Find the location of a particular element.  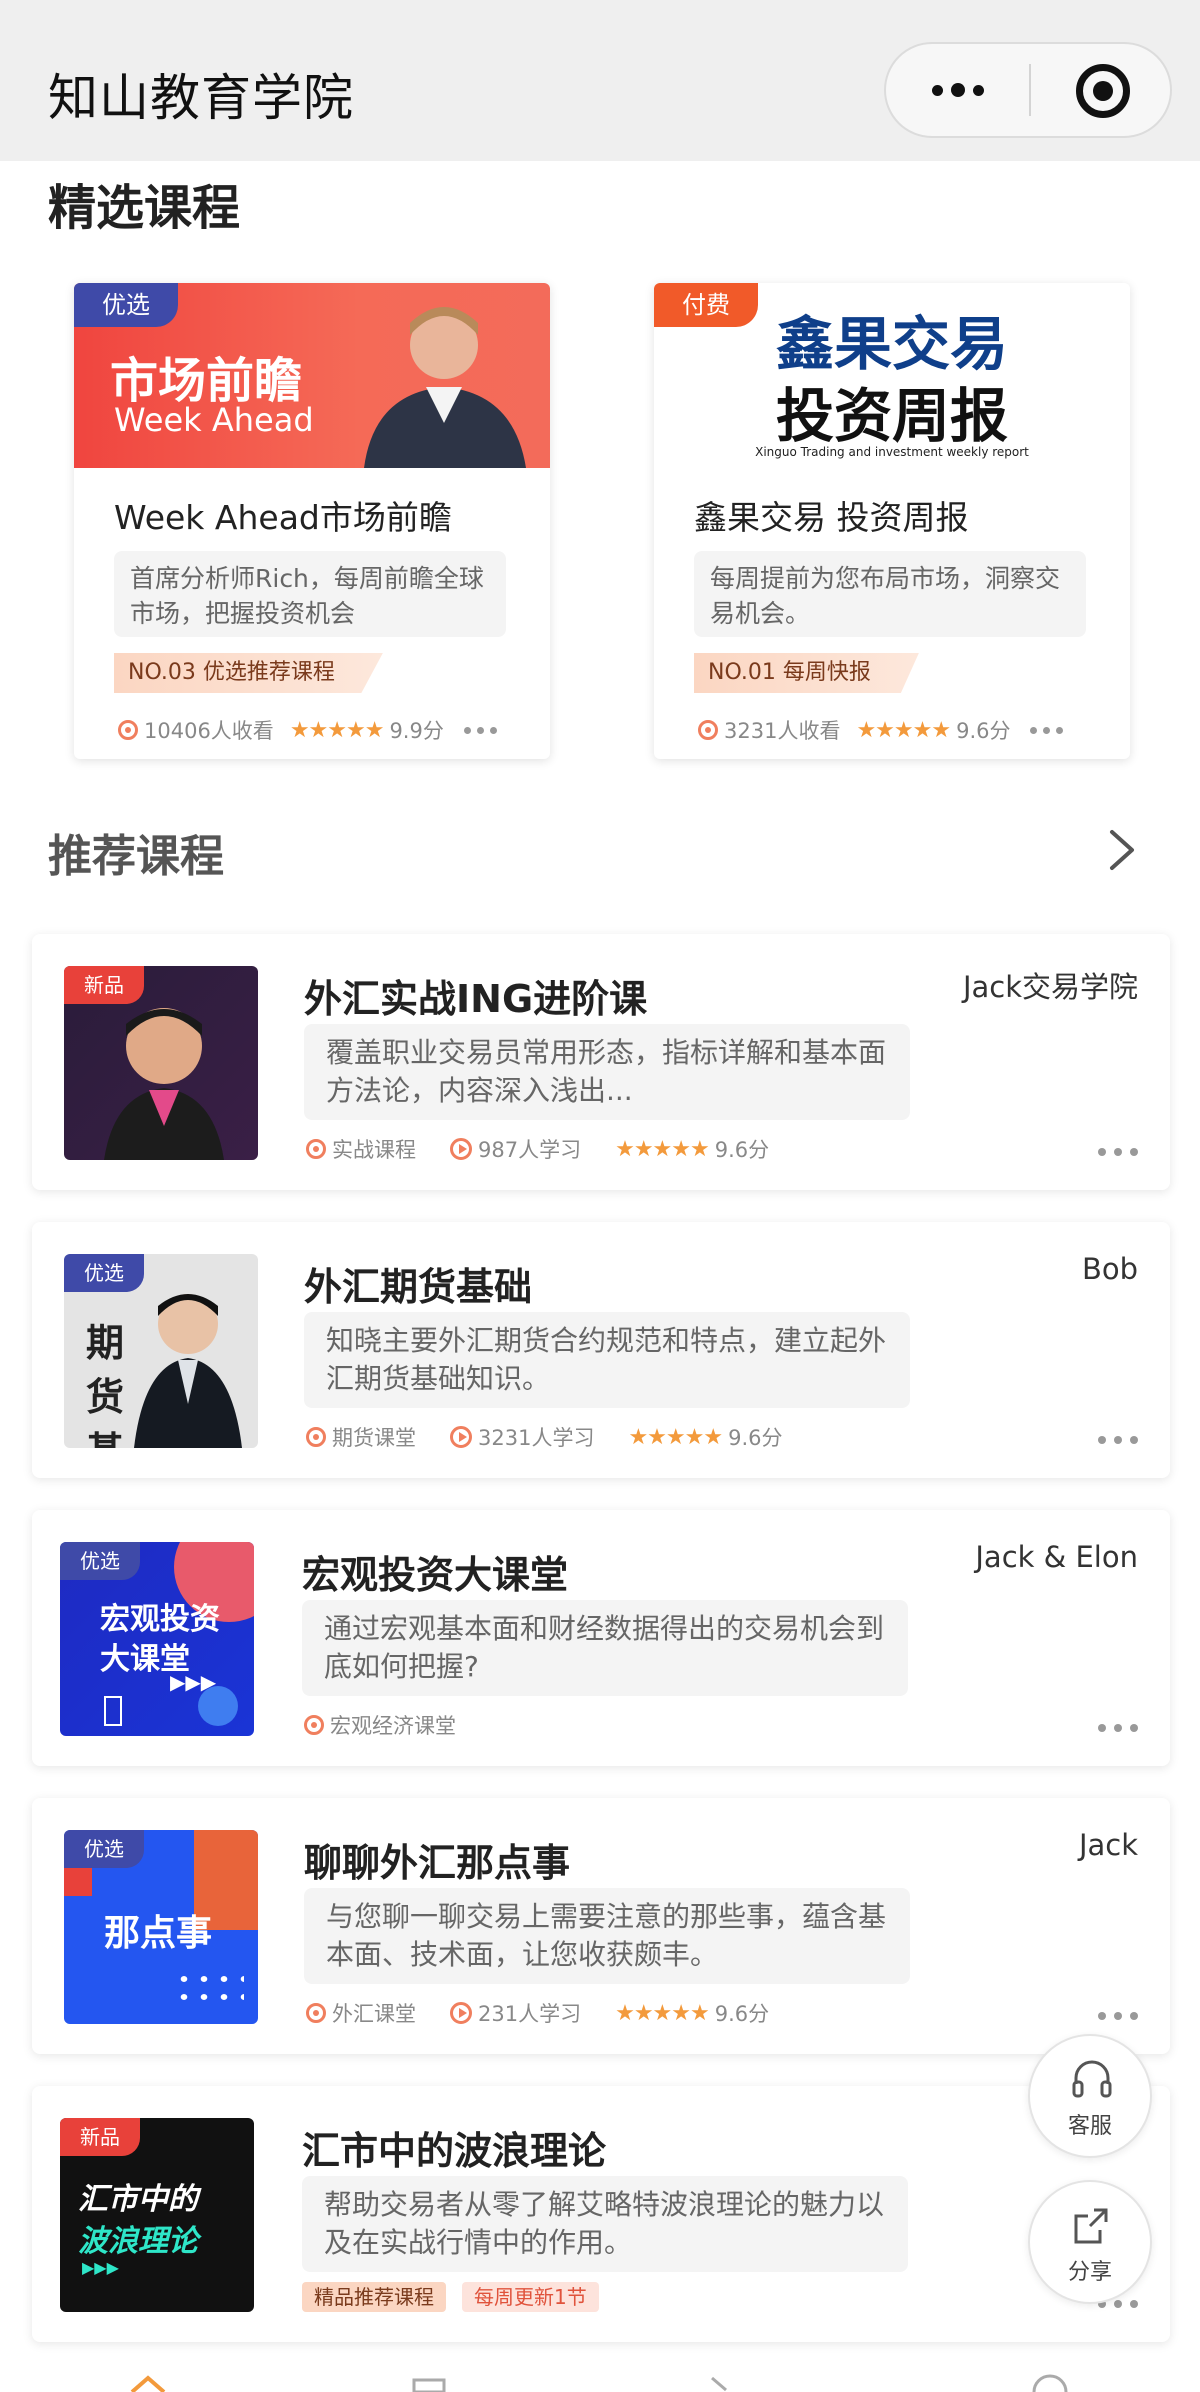

course-learners: 987人学习 is located at coordinates (530, 1150).